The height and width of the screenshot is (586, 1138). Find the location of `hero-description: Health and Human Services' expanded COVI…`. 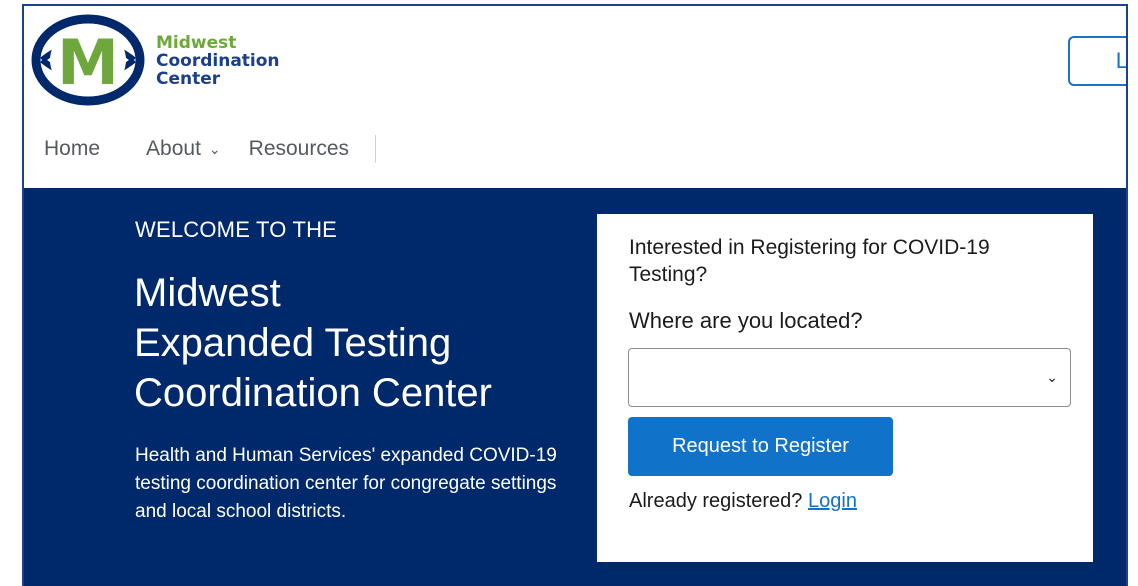

hero-description: Health and Human Services' expanded COVI… is located at coordinates (346, 483).